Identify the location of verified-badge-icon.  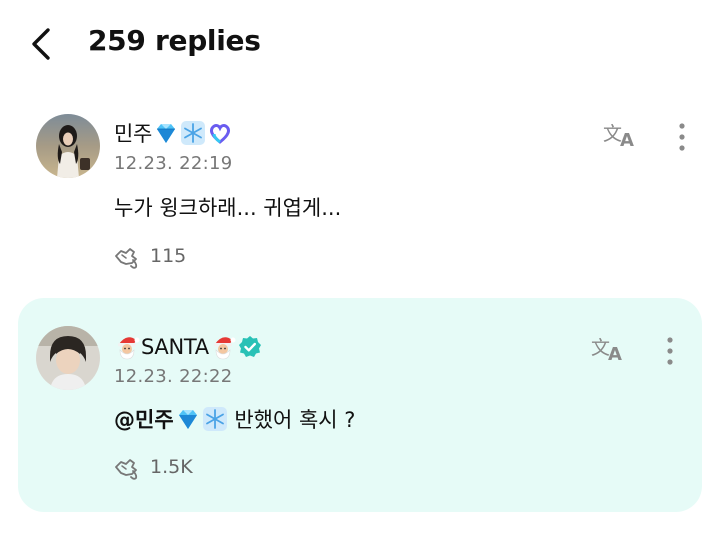
(249, 346).